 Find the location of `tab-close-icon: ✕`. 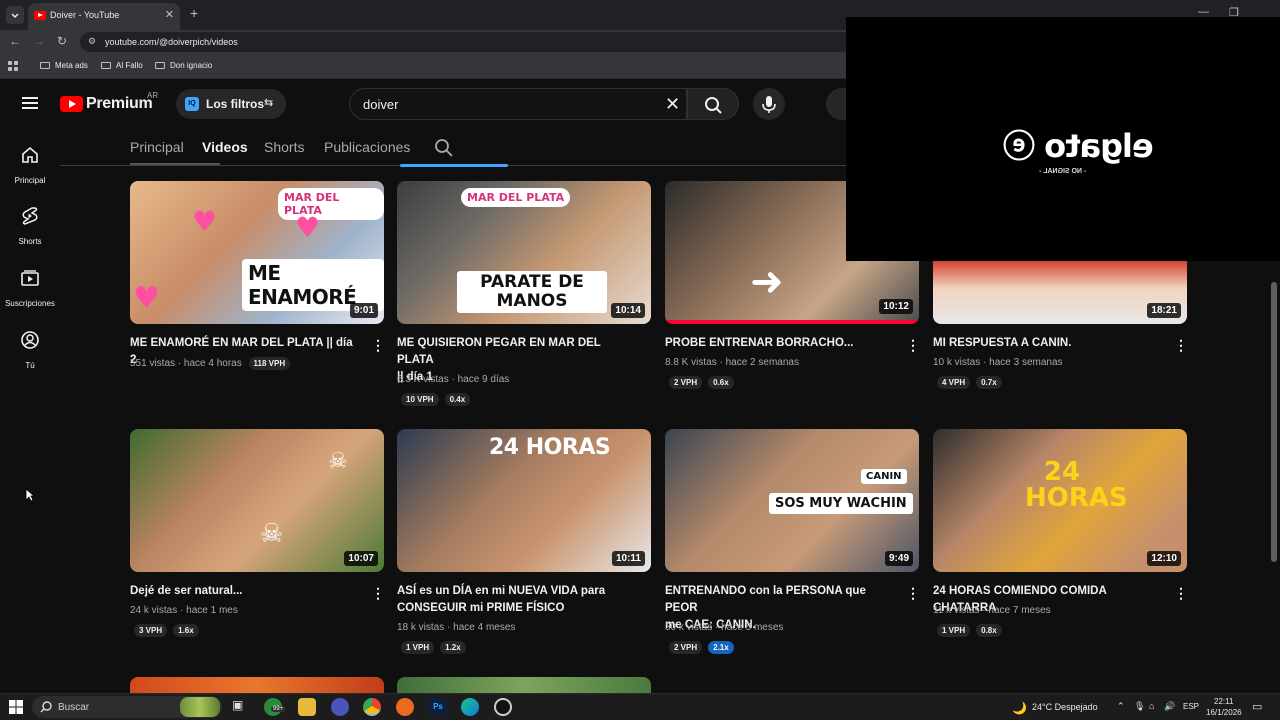

tab-close-icon: ✕ is located at coordinates (169, 14).